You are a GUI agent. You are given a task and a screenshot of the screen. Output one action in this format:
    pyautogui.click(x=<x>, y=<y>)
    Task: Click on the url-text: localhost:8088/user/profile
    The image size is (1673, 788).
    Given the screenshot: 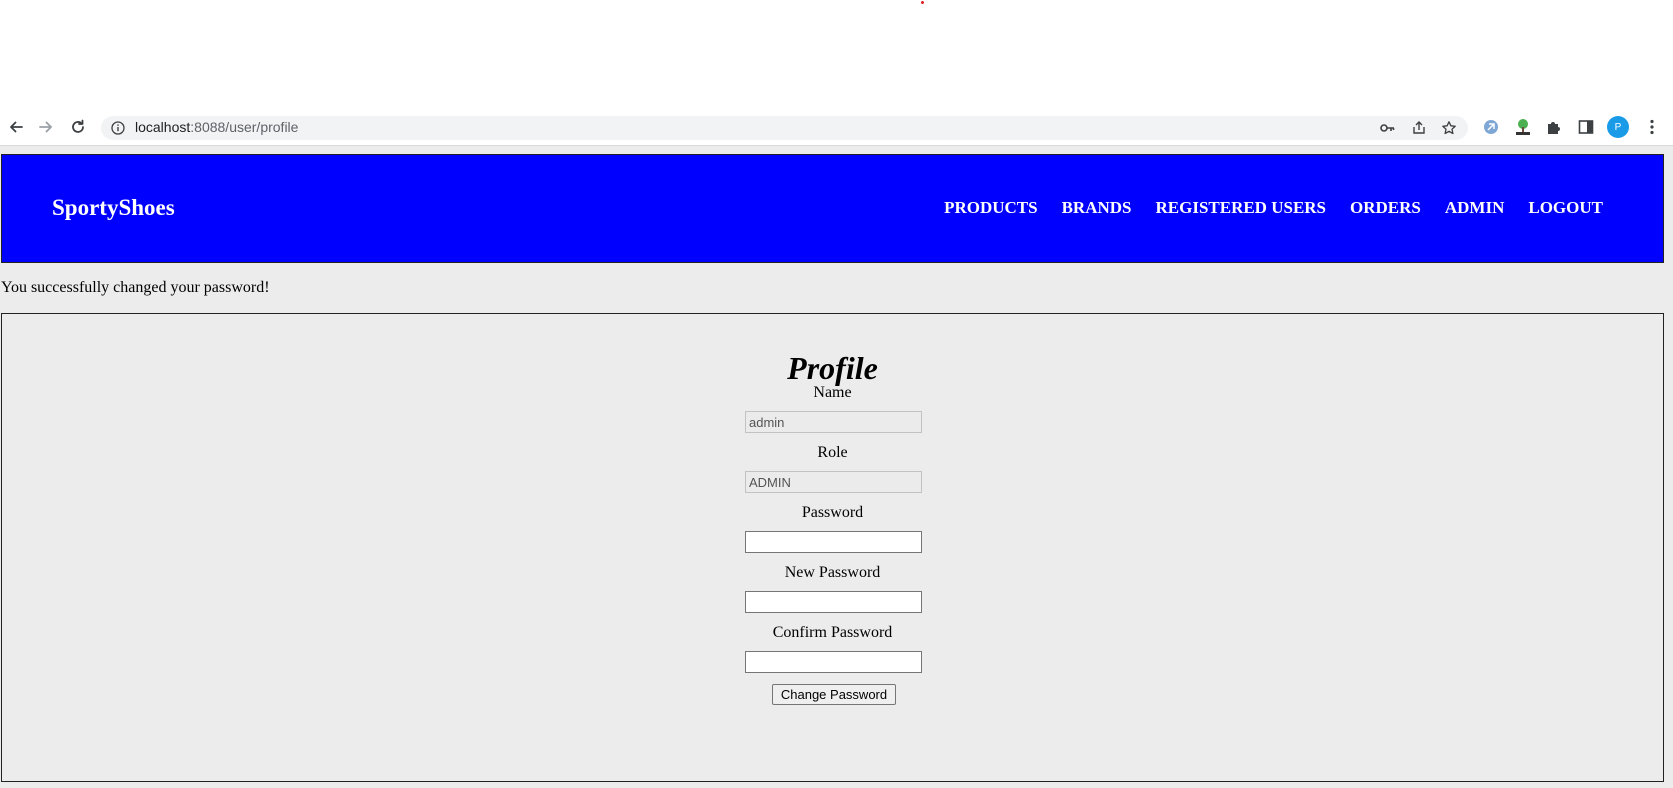 What is the action you would take?
    pyautogui.click(x=216, y=127)
    